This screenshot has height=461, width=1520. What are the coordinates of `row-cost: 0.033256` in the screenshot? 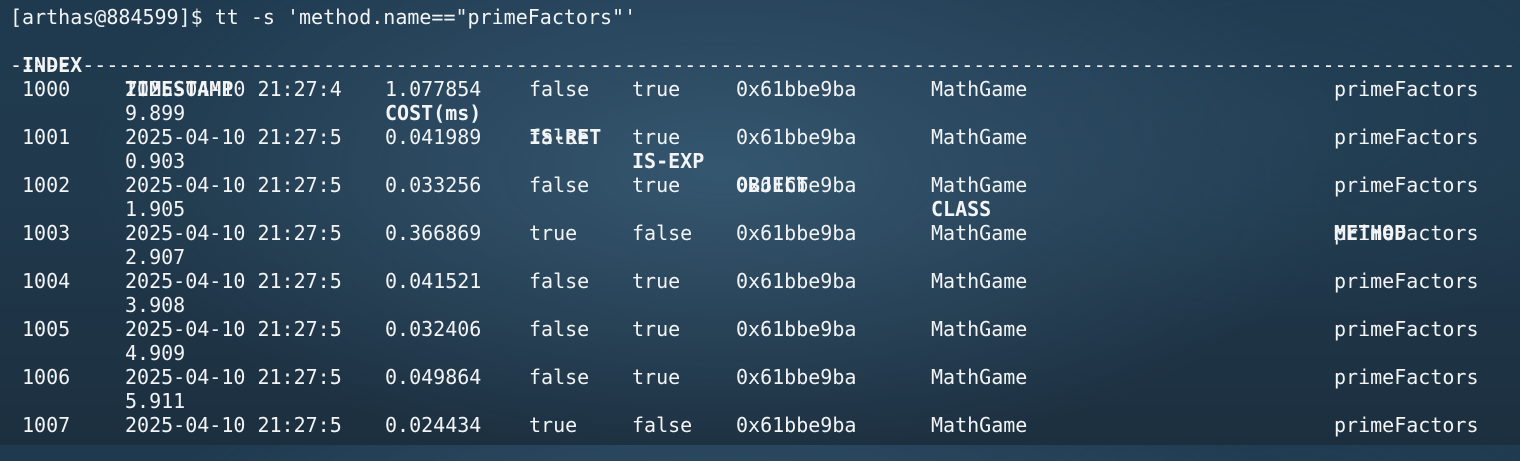 It's located at (433, 185).